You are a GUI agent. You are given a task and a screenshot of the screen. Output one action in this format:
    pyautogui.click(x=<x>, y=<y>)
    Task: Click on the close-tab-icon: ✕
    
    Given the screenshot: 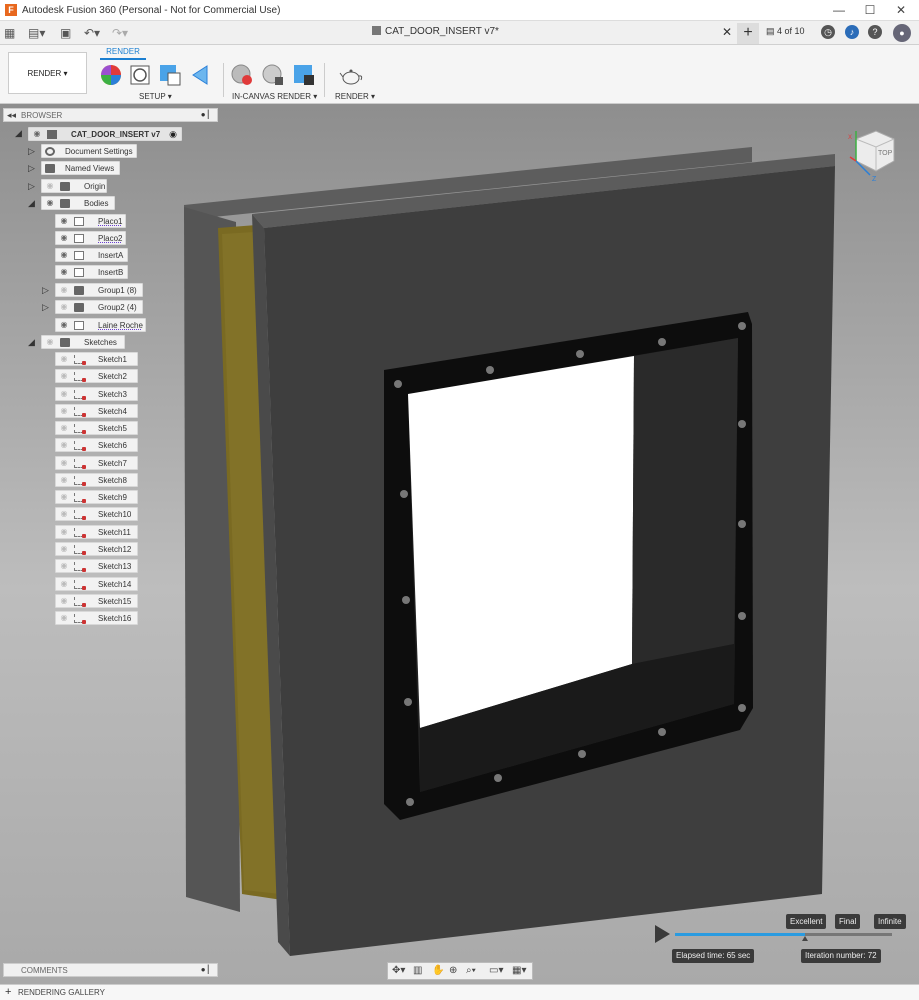 What is the action you would take?
    pyautogui.click(x=727, y=32)
    